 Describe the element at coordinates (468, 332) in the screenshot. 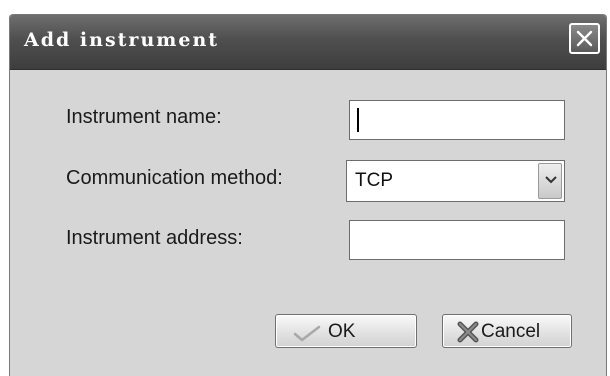

I see `x-mark-icon` at that location.